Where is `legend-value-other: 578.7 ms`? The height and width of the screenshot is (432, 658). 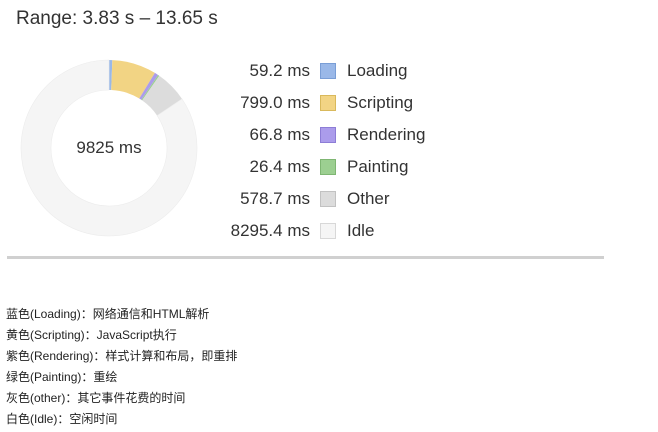
legend-value-other: 578.7 ms is located at coordinates (275, 198).